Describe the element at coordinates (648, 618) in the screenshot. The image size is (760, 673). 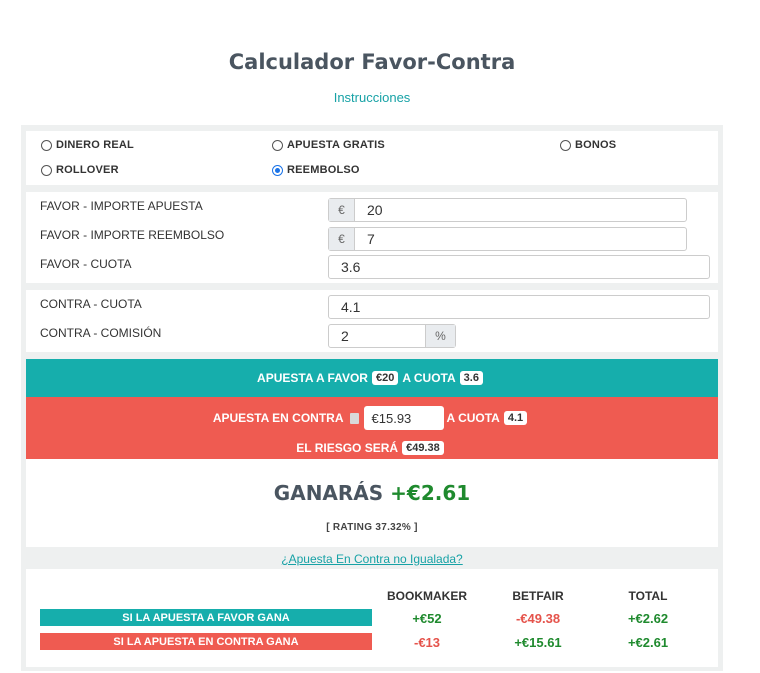
I see `cell-favor-total: +€2.62` at that location.